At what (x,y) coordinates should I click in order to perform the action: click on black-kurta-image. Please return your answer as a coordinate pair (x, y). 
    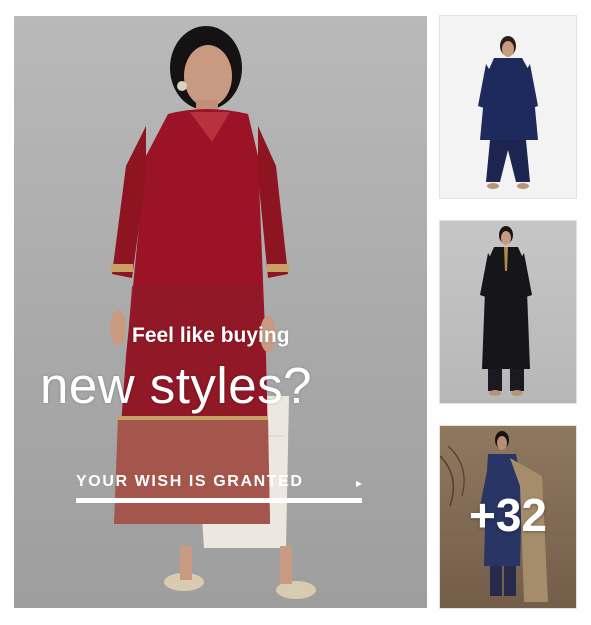
    Looking at the image, I should click on (506, 311).